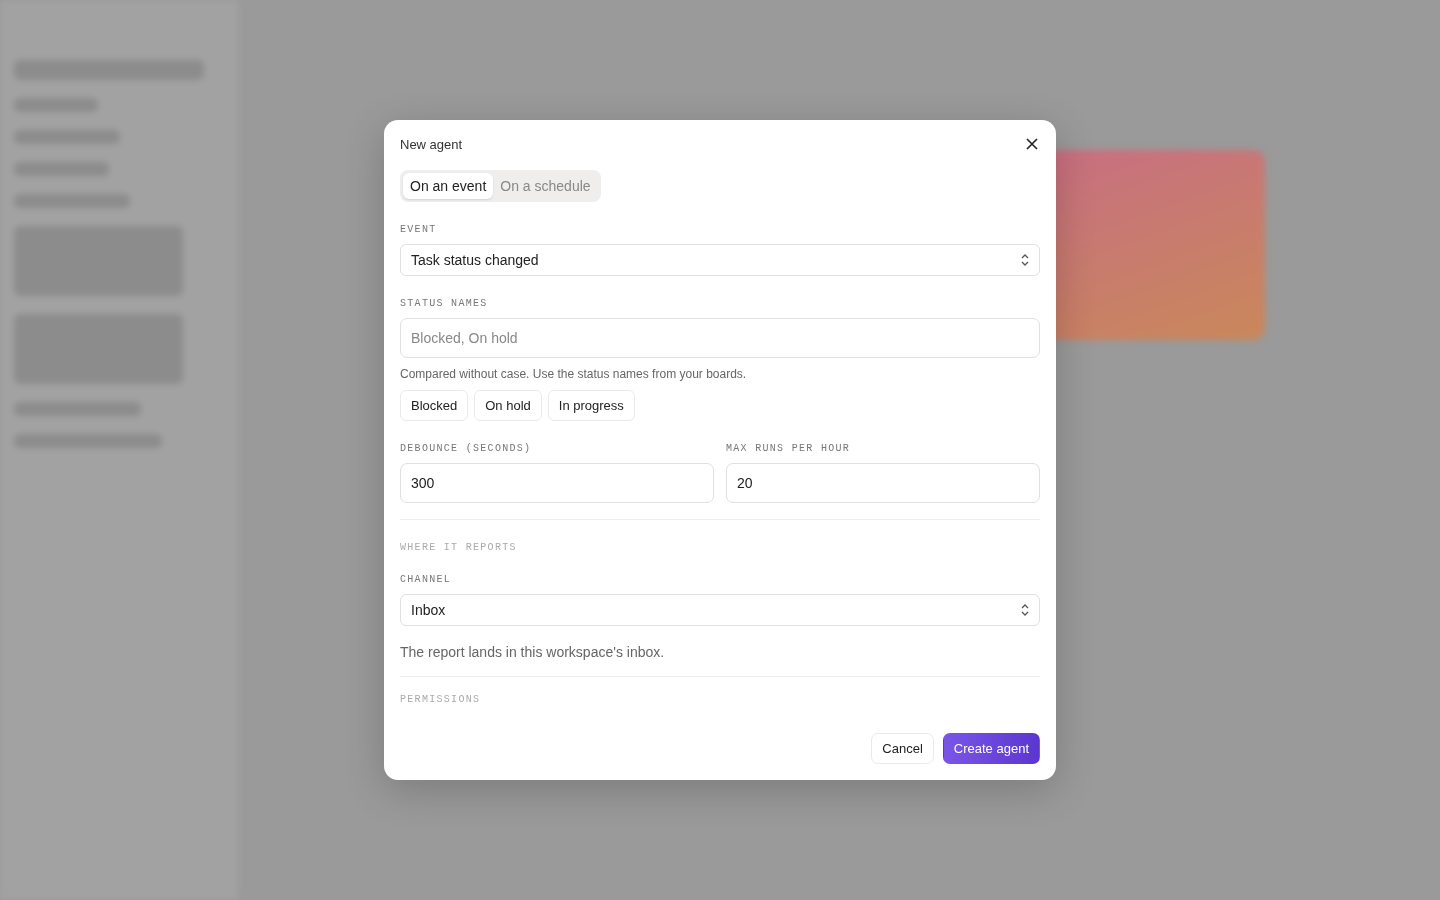  I want to click on cancel-button: Cancel, so click(902, 748).